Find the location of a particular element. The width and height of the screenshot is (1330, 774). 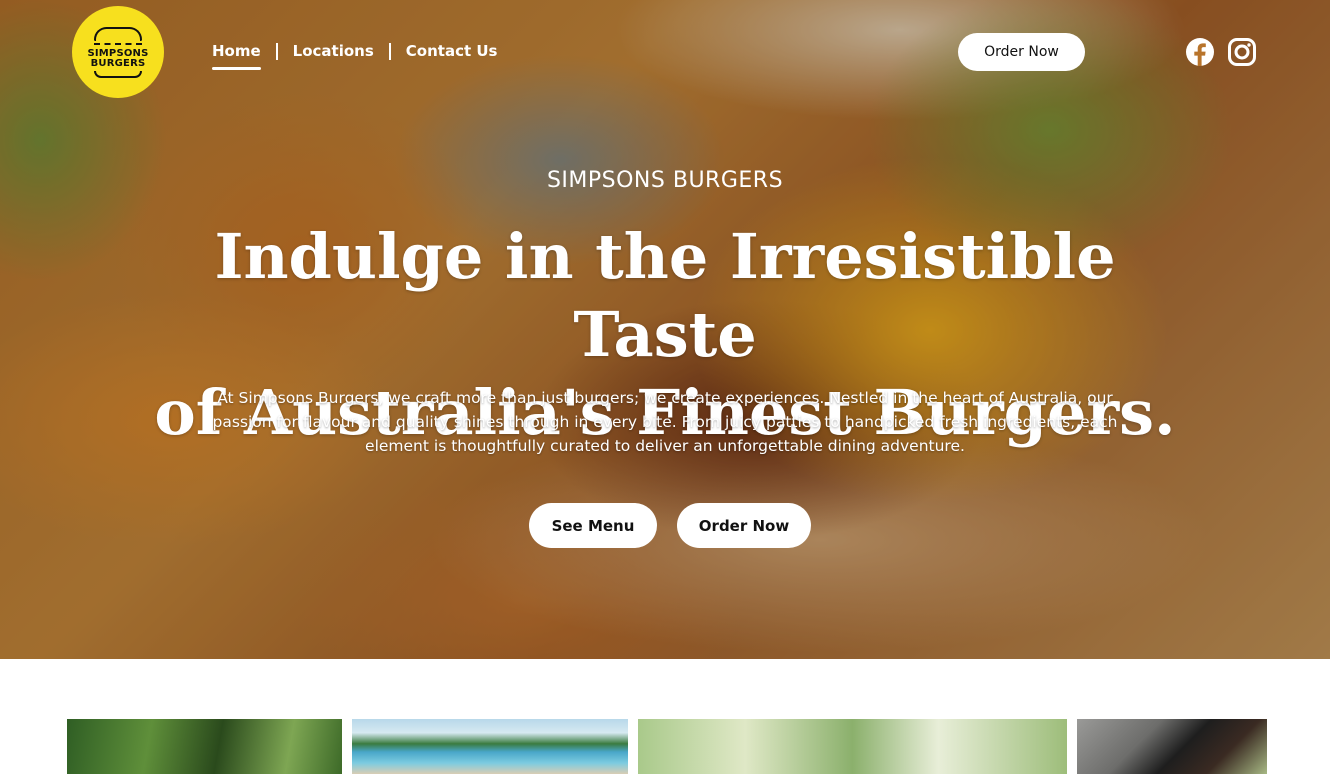

burger-base-icon is located at coordinates (118, 74).